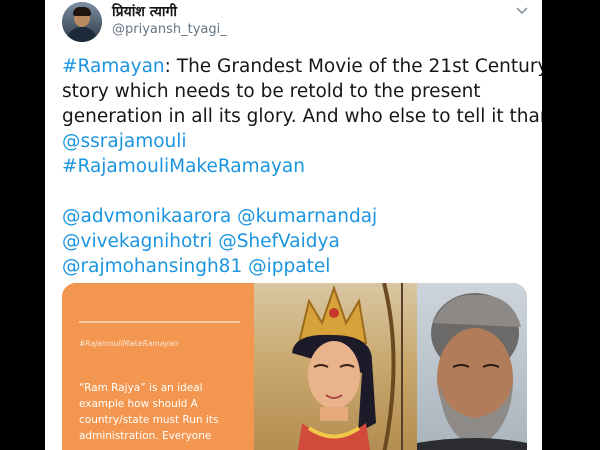 The image size is (600, 450). I want to click on mention-link: @ippatel, so click(289, 266).